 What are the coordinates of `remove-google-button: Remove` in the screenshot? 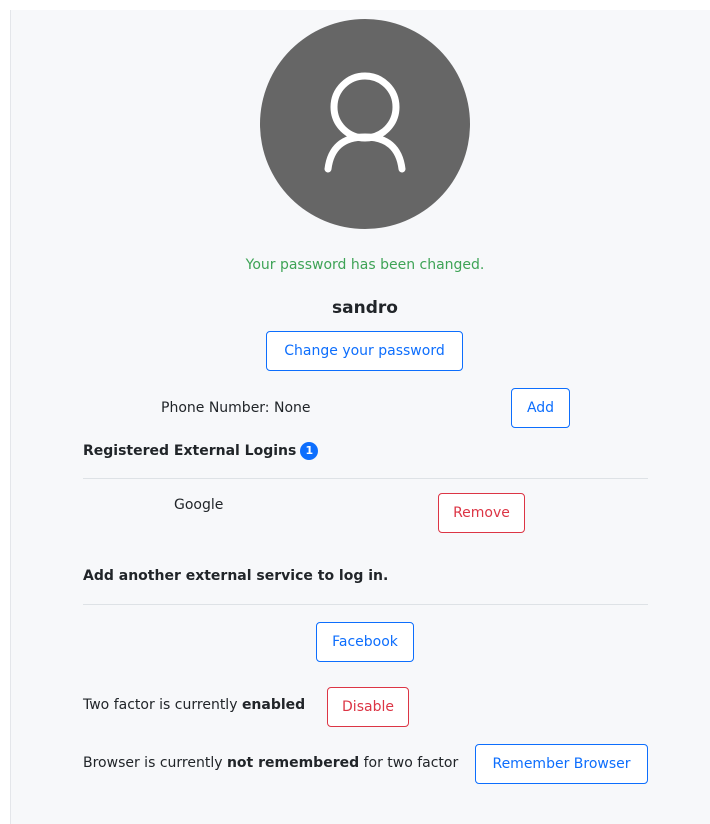 It's located at (481, 513).